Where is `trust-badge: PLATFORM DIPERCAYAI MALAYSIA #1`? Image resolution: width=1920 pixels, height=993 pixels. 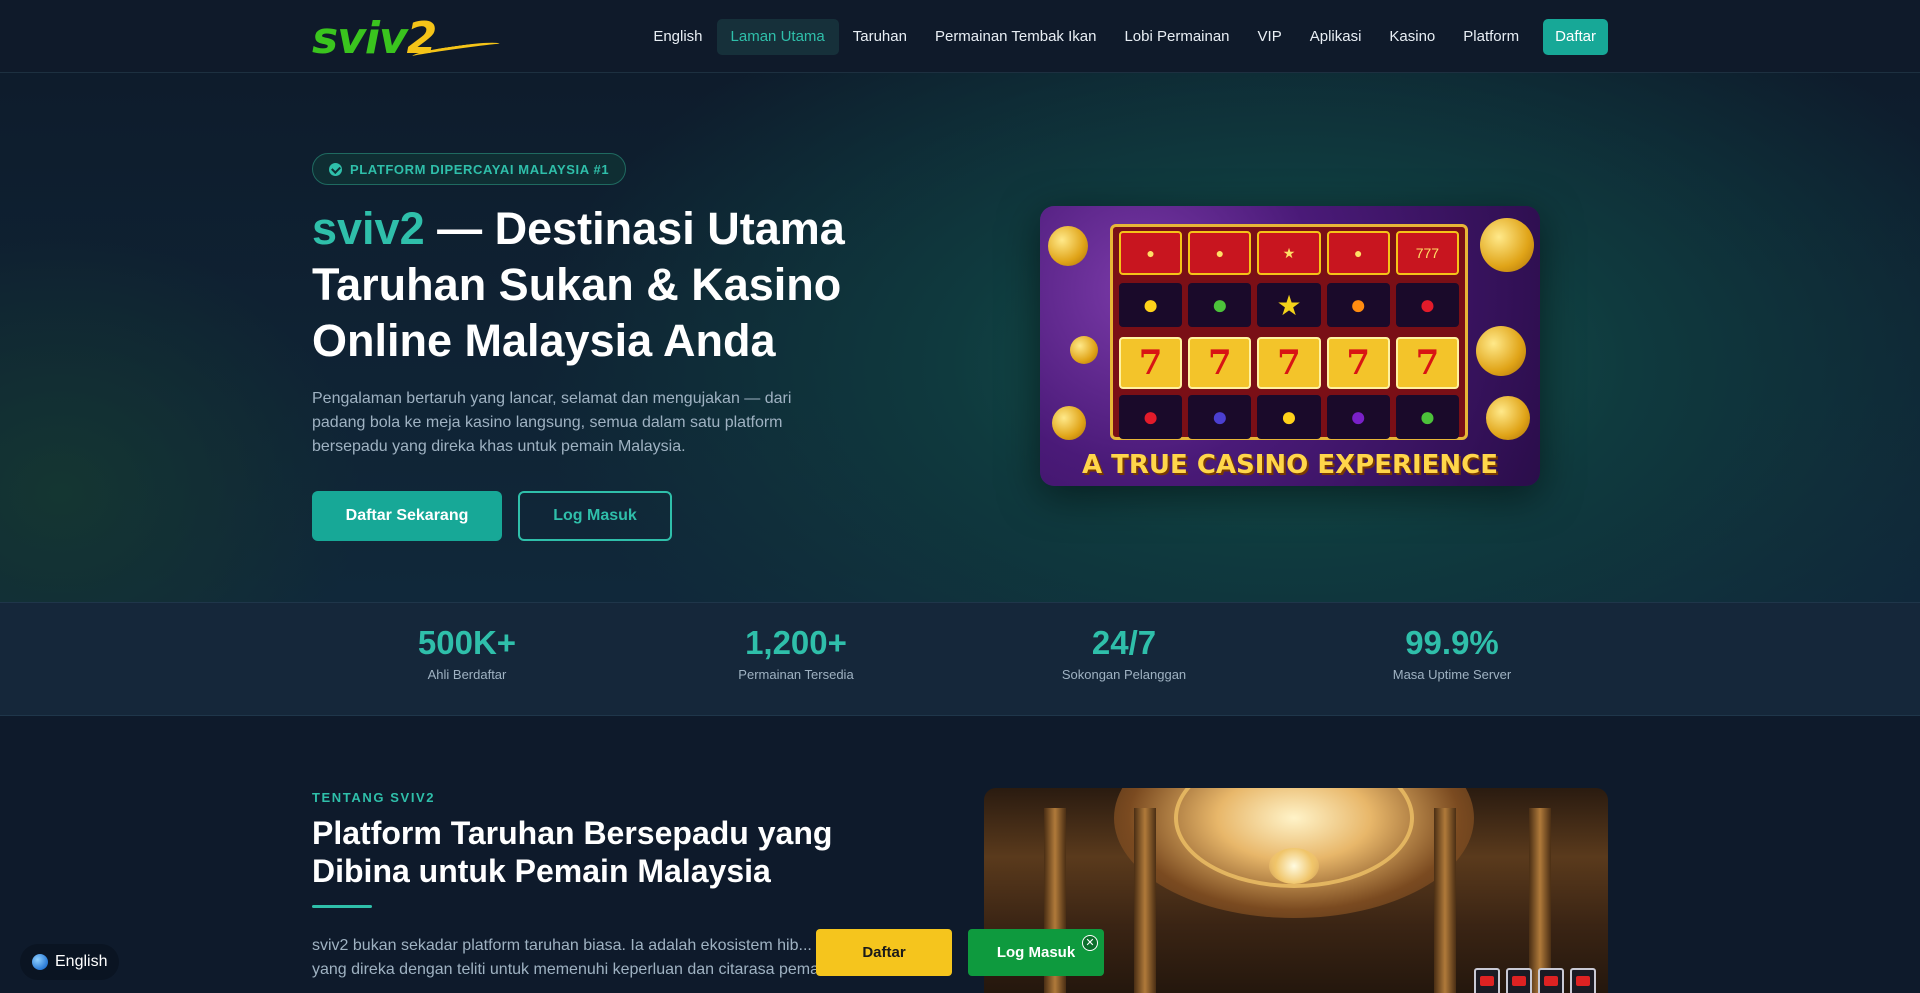
trust-badge: PLATFORM DIPERCAYAI MALAYSIA #1 is located at coordinates (469, 169).